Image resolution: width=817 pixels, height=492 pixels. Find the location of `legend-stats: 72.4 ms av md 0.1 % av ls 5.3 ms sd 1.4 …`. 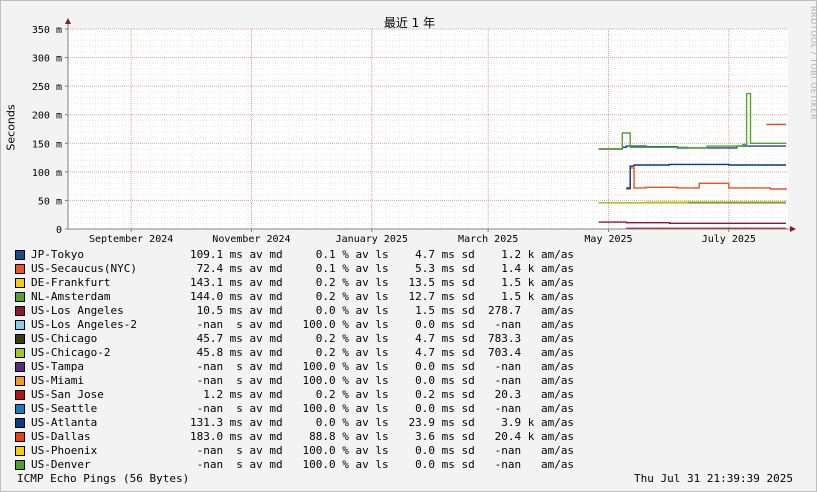

legend-stats: 72.4 ms av md 0.1 % av ls 5.3 ms sd 1.4 … is located at coordinates (355, 268).